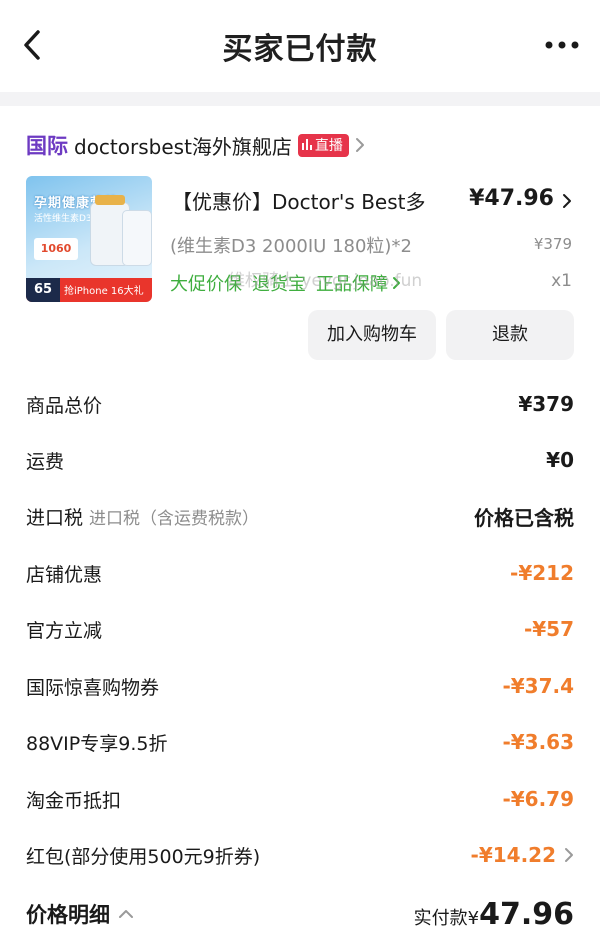 This screenshot has width=600, height=943. What do you see at coordinates (174, 518) in the screenshot?
I see `fee-sub-label: 进口税（含运费税款）` at bounding box center [174, 518].